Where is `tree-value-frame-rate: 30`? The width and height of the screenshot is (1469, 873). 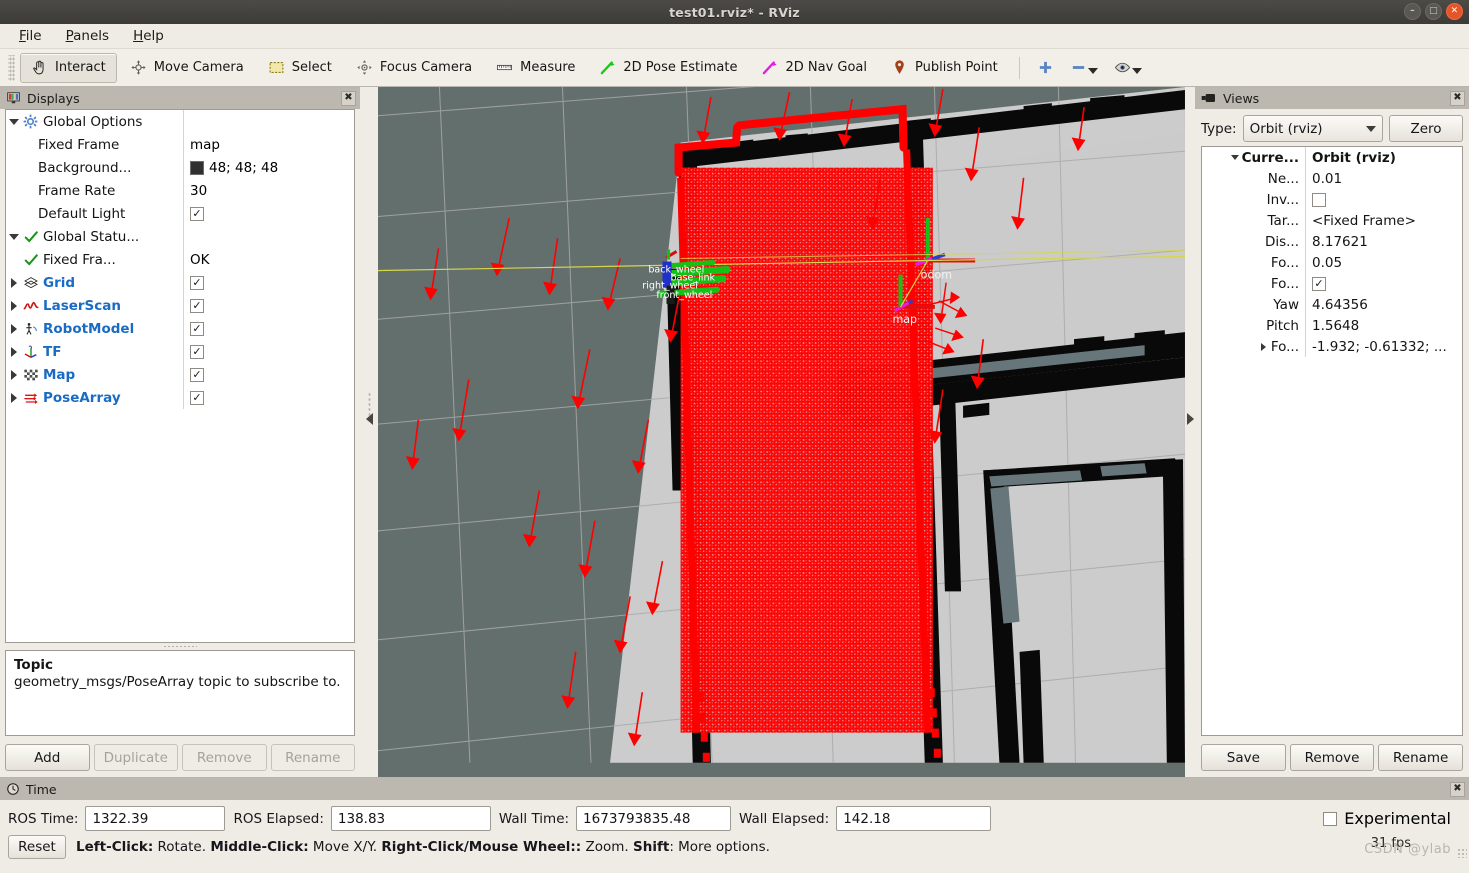 tree-value-frame-rate: 30 is located at coordinates (198, 191).